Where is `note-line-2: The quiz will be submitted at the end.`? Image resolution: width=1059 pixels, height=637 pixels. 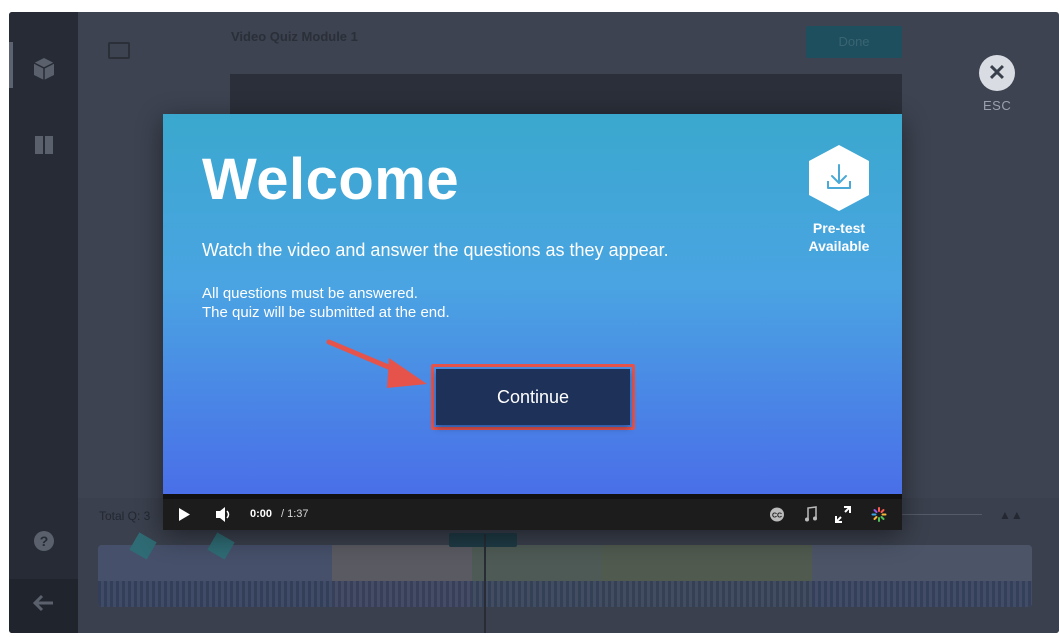
note-line-2: The quiz will be submitted at the end. is located at coordinates (326, 312).